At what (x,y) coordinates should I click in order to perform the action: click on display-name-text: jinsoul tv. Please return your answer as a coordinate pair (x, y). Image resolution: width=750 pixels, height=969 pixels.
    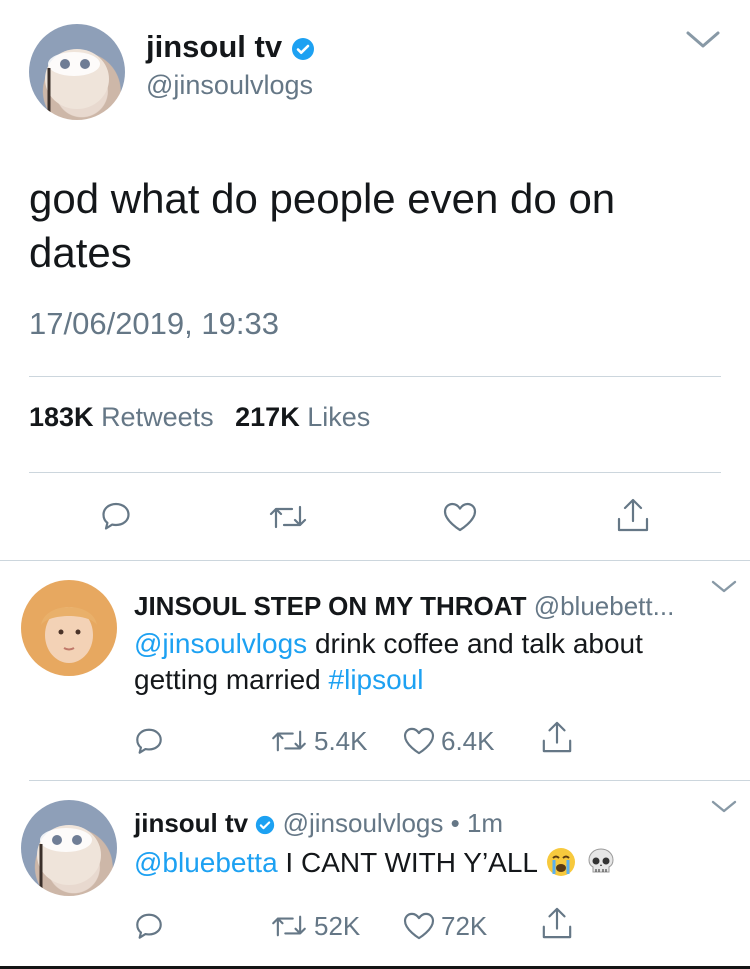
    Looking at the image, I should click on (214, 46).